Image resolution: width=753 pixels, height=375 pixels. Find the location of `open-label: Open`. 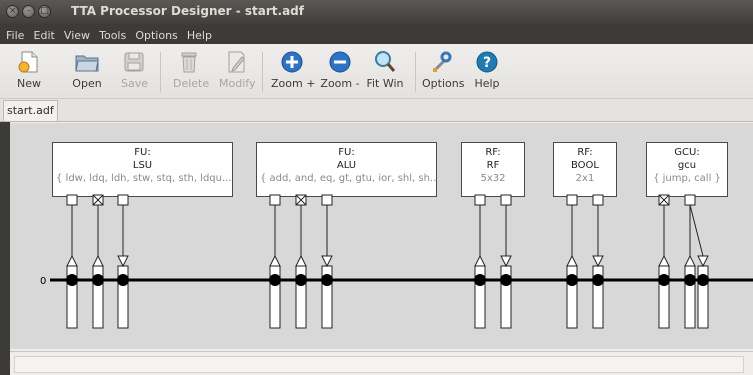

open-label: Open is located at coordinates (87, 83).